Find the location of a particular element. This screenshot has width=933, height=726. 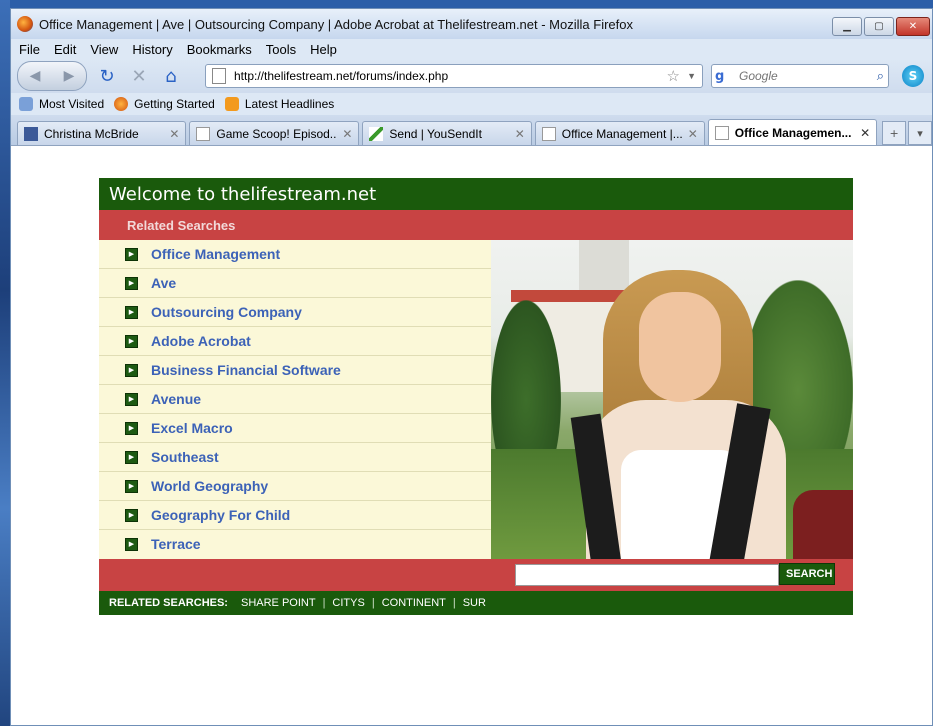

new-tab-icon: + is located at coordinates (894, 133).